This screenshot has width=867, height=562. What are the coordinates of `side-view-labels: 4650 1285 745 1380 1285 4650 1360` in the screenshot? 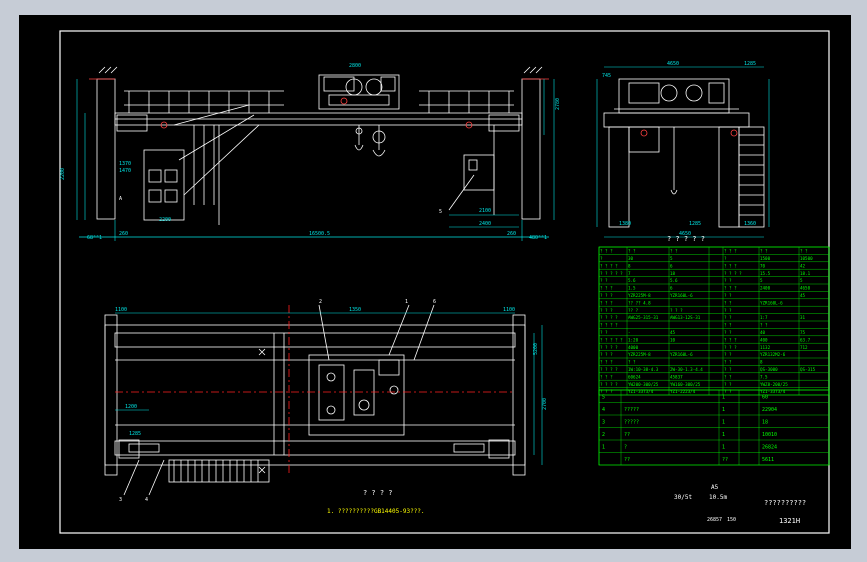 It's located at (679, 149).